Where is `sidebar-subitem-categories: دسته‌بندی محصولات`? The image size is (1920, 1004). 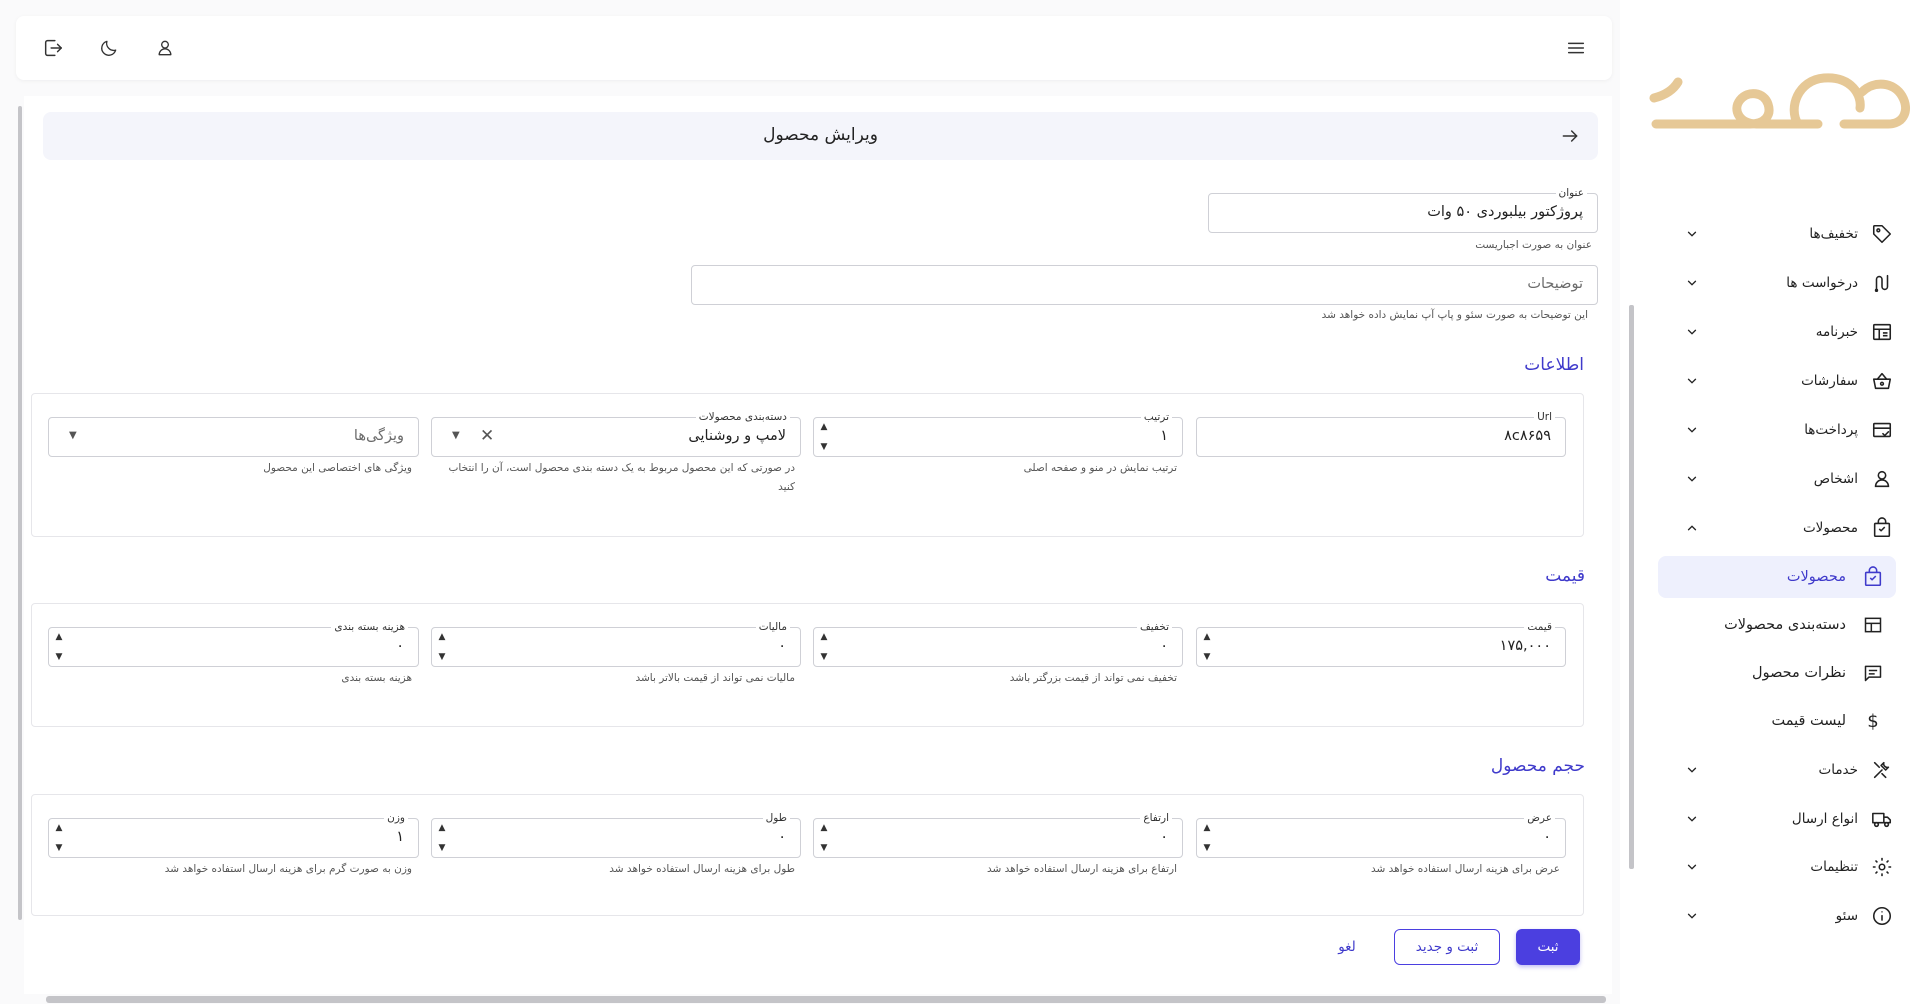
sidebar-subitem-categories: دسته‌بندی محصولات is located at coordinates (1777, 625).